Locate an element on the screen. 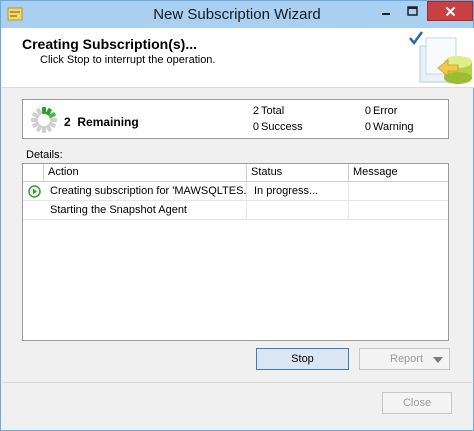 This screenshot has height=431, width=474. report-button-label: Report is located at coordinates (407, 359).